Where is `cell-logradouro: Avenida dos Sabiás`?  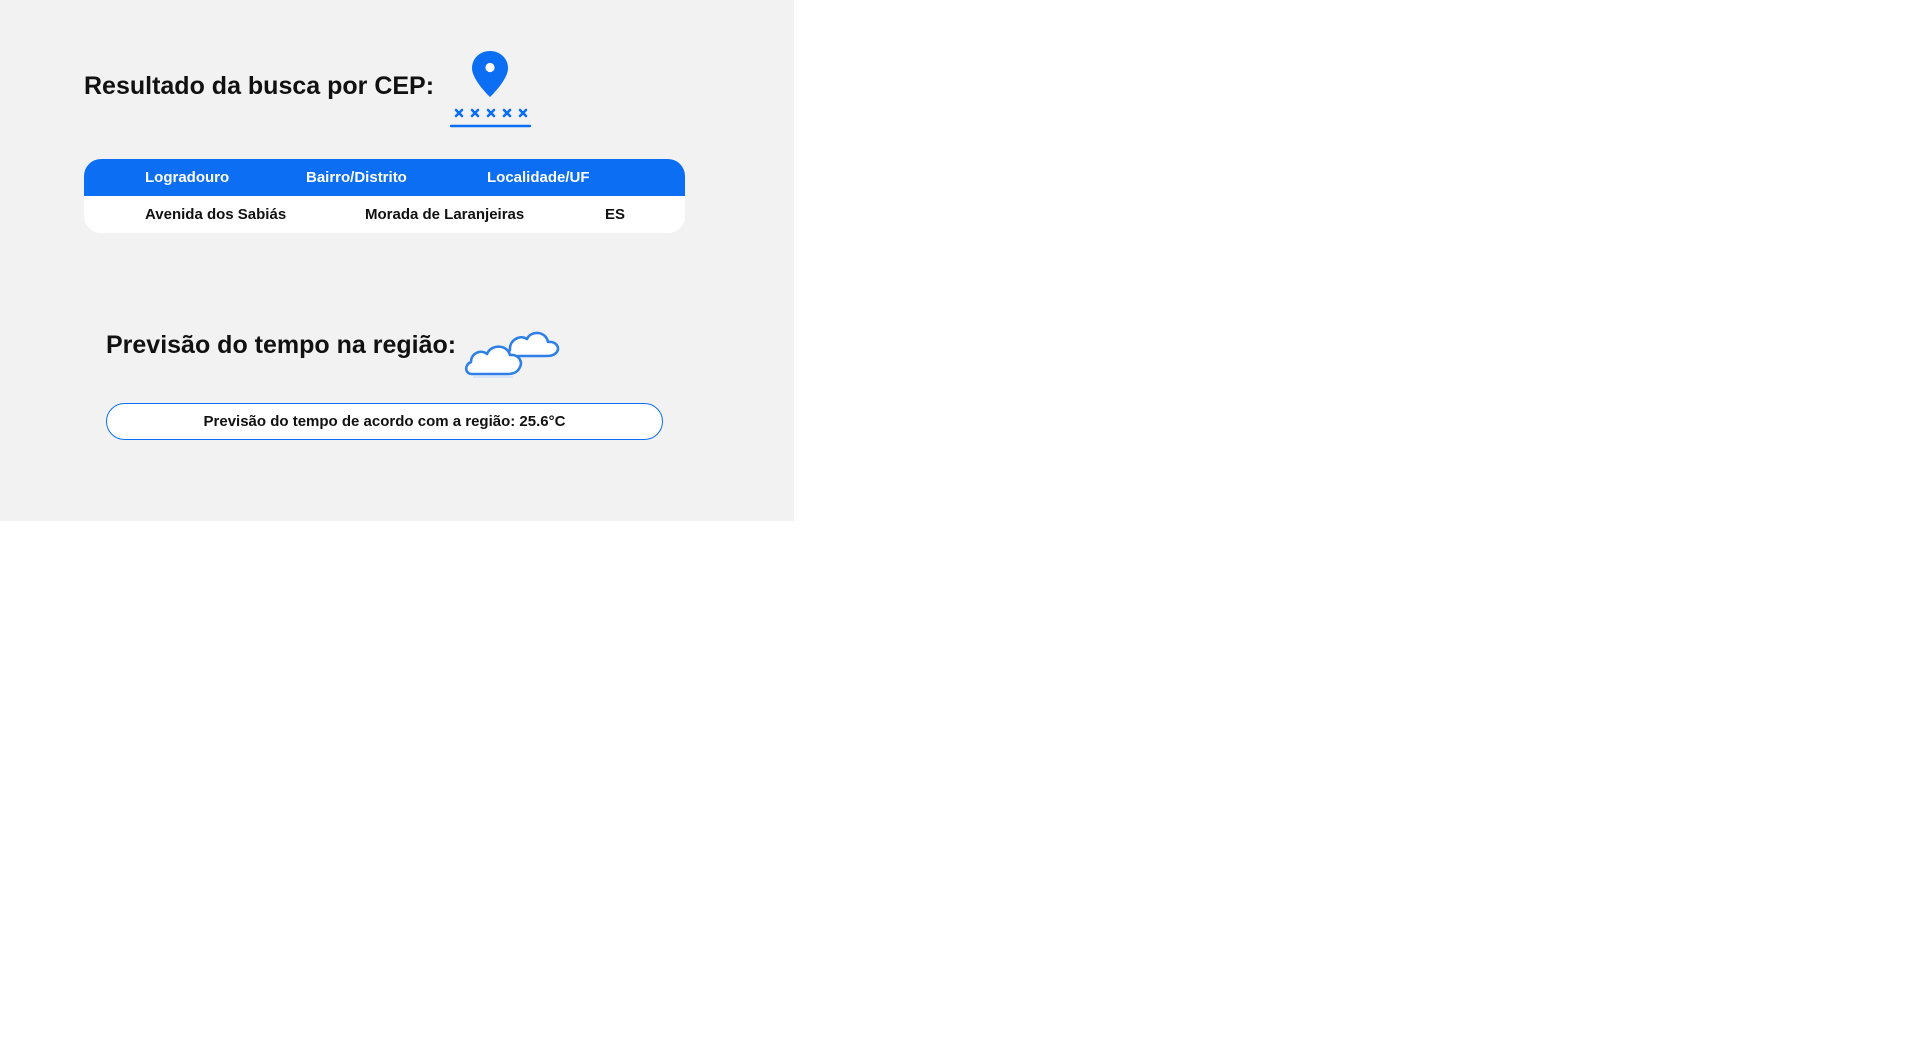
cell-logradouro: Avenida dos Sabiás is located at coordinates (216, 214).